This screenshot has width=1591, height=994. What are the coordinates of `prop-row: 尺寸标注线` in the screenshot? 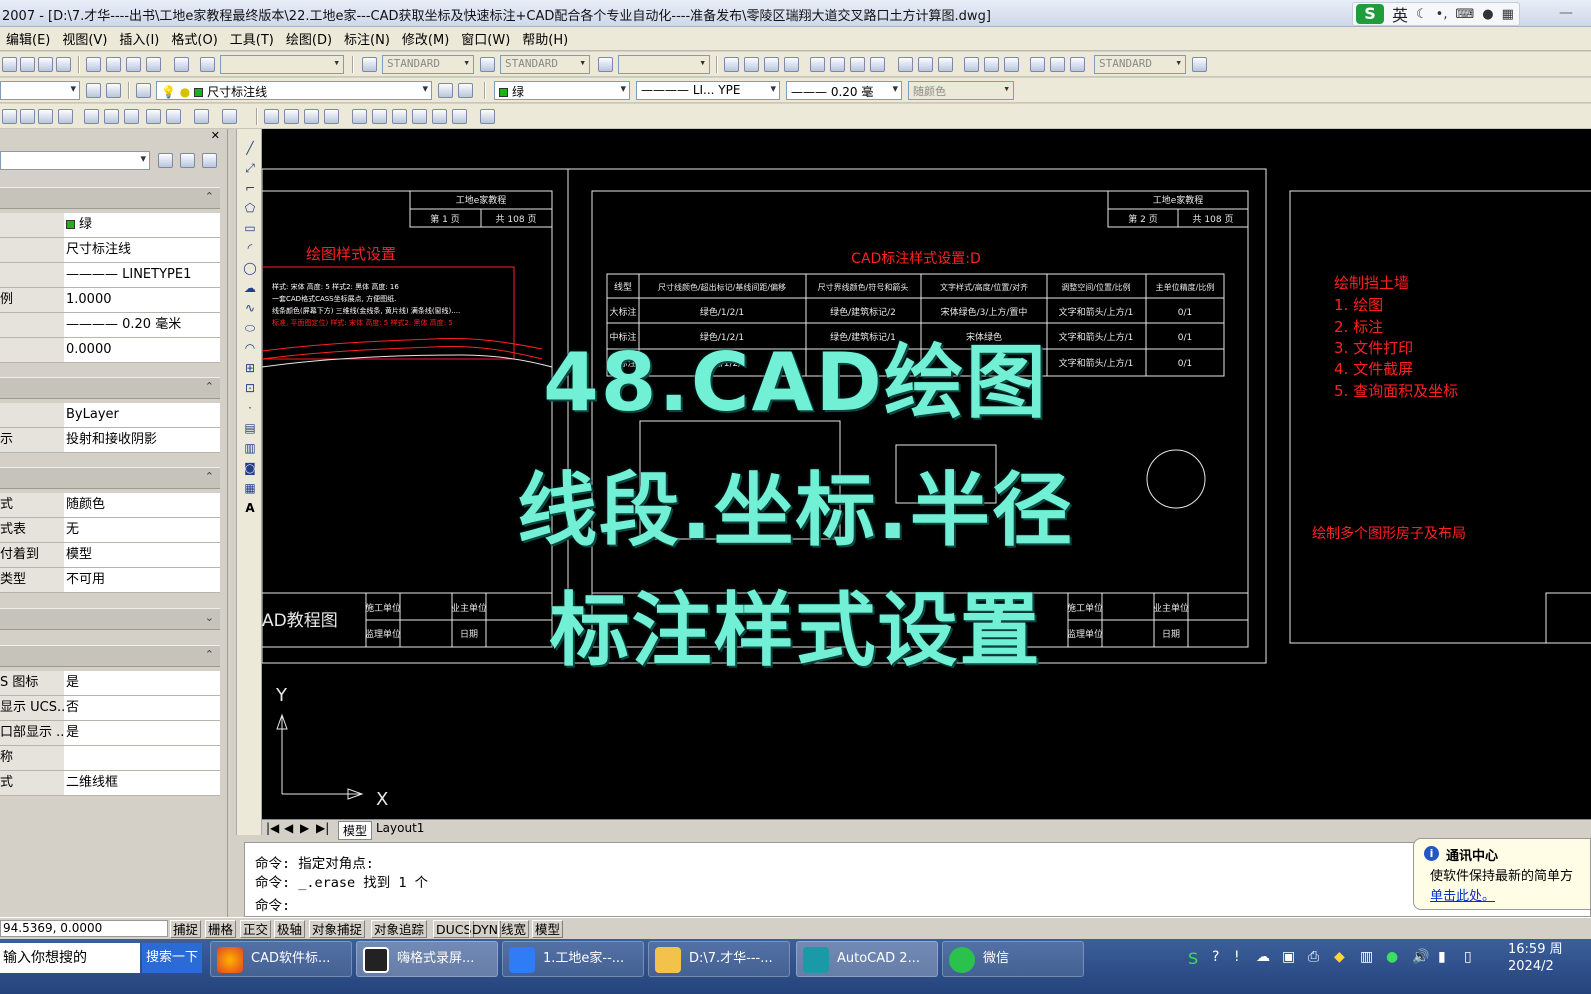 It's located at (110, 250).